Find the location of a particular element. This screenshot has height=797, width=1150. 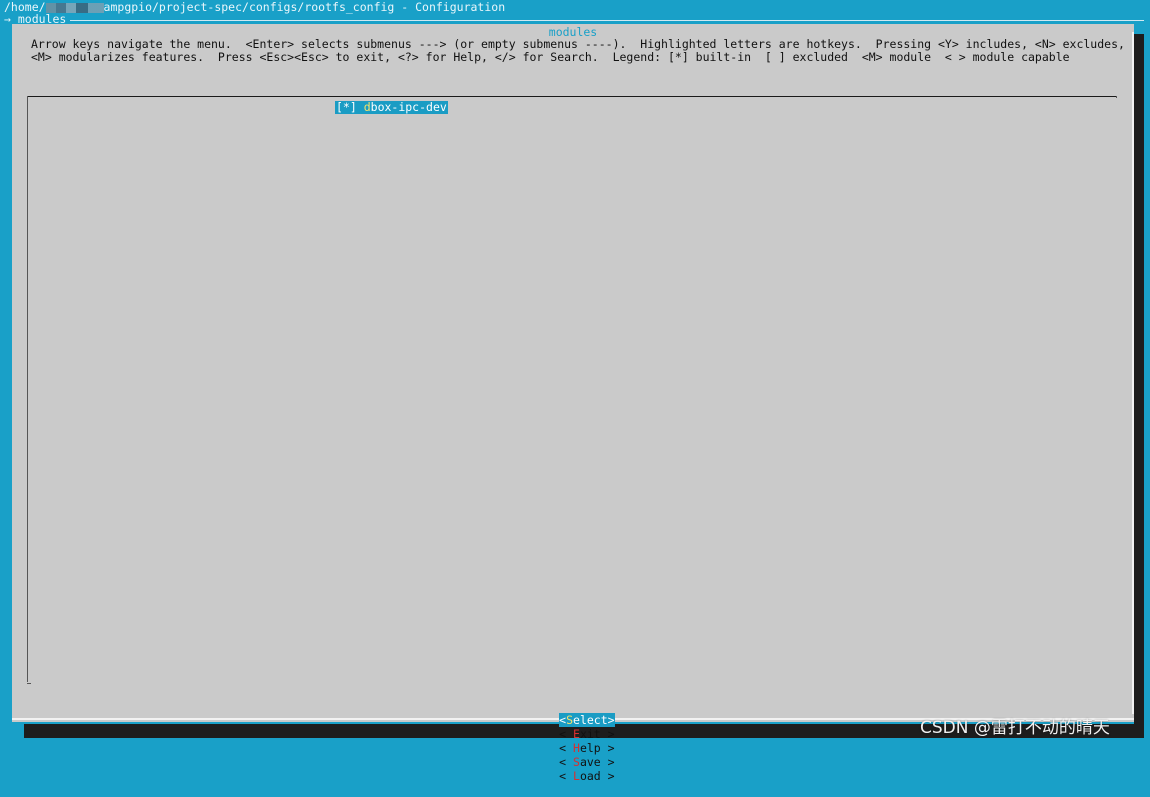

exit-button: < Exit > is located at coordinates (586, 734).